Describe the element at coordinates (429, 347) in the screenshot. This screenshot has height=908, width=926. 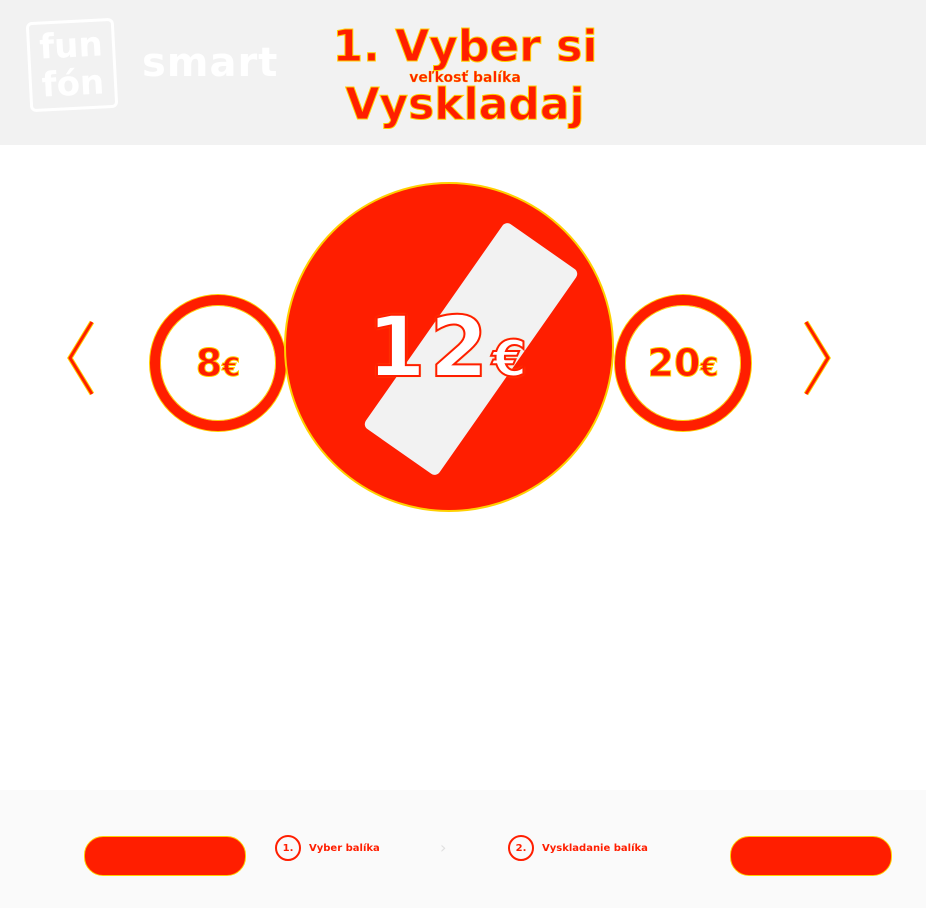
I see `option-amount: 12` at that location.